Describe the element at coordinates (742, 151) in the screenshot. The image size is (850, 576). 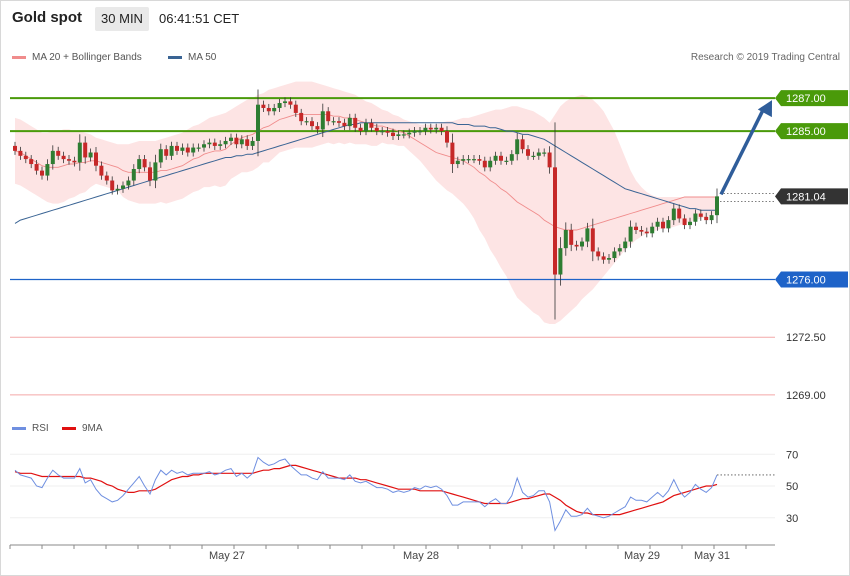
I see `forecast-arrow-shaft` at that location.